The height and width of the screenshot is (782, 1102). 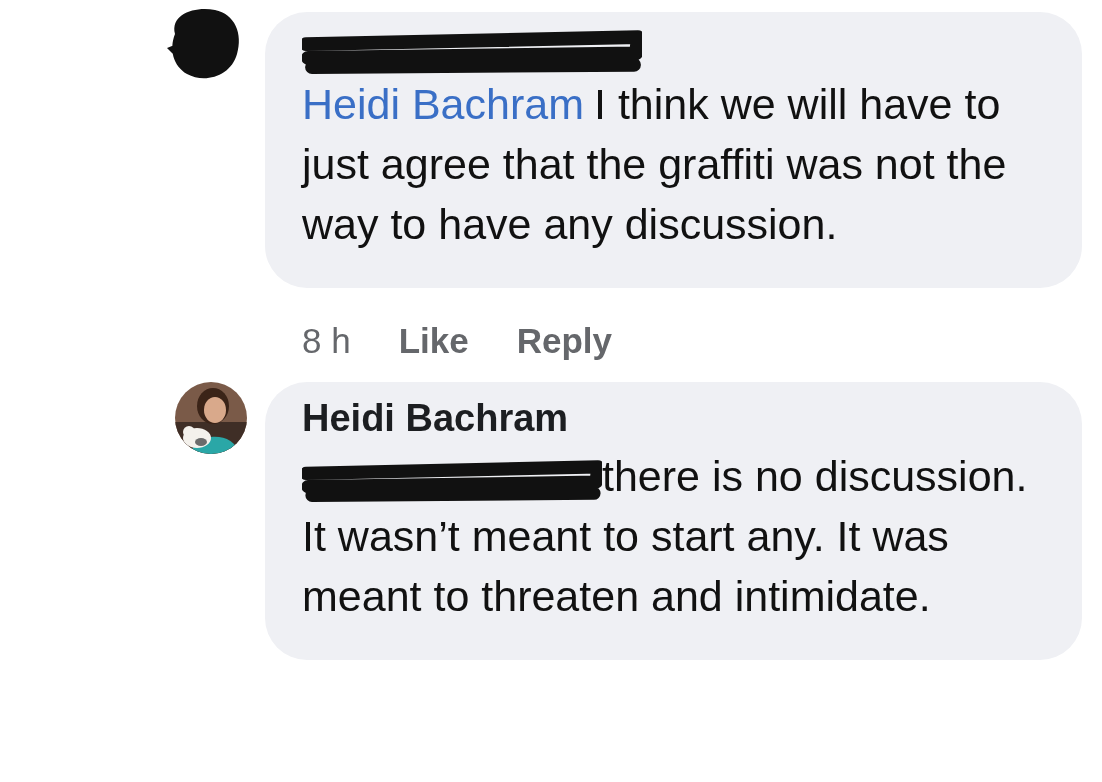 What do you see at coordinates (326, 340) in the screenshot?
I see `comment-time: 8 h` at bounding box center [326, 340].